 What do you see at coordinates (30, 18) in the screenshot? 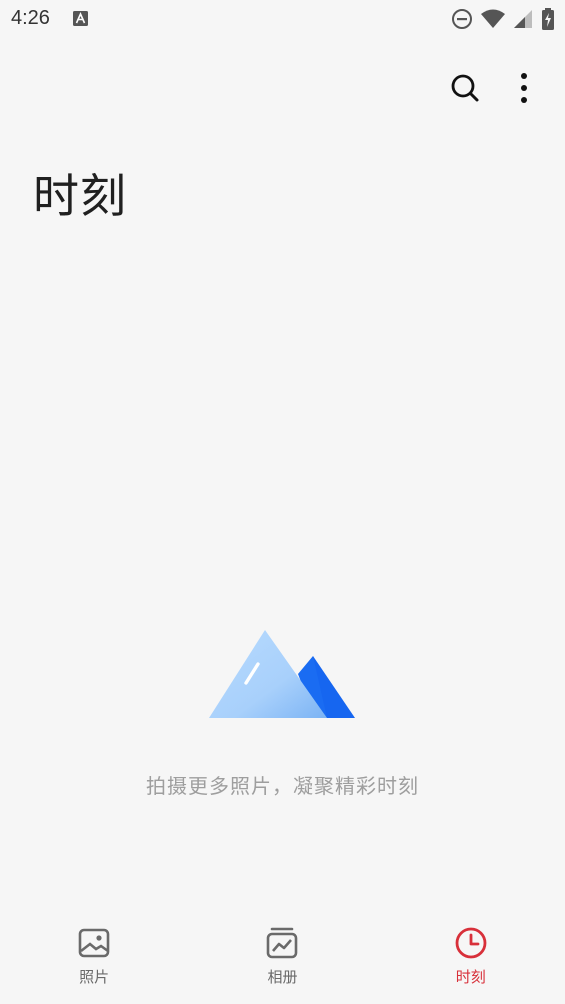
I see `status-time: 4:26` at bounding box center [30, 18].